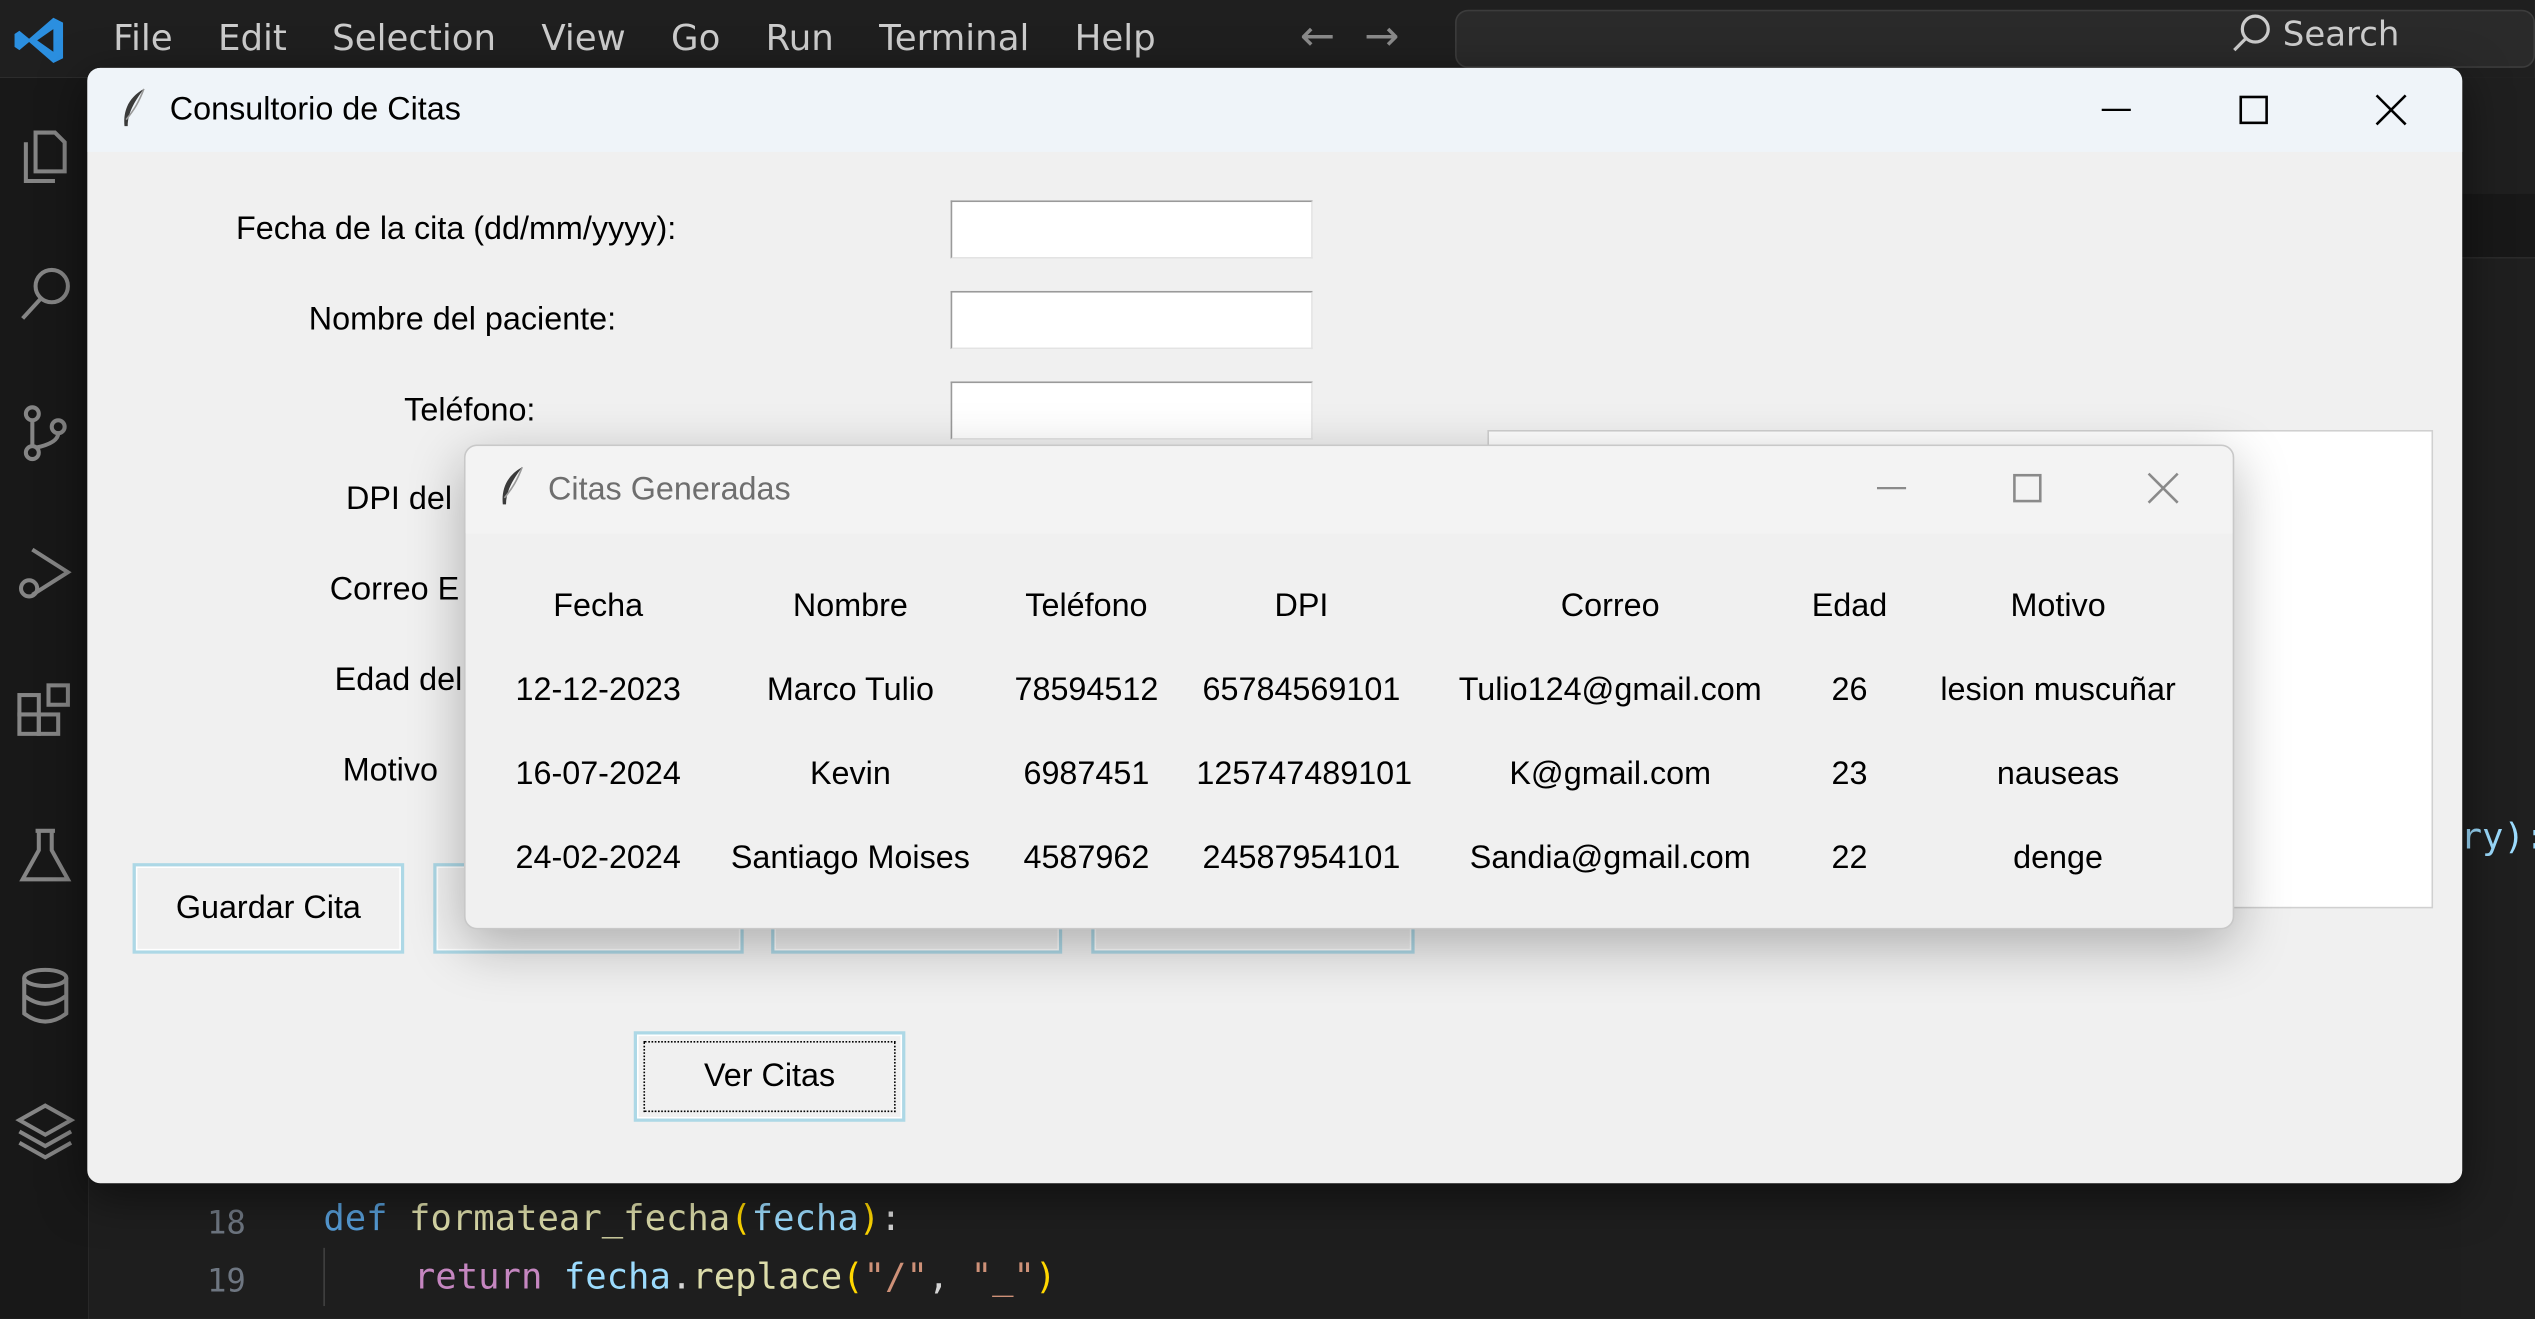  I want to click on fecha-input, so click(1131, 229).